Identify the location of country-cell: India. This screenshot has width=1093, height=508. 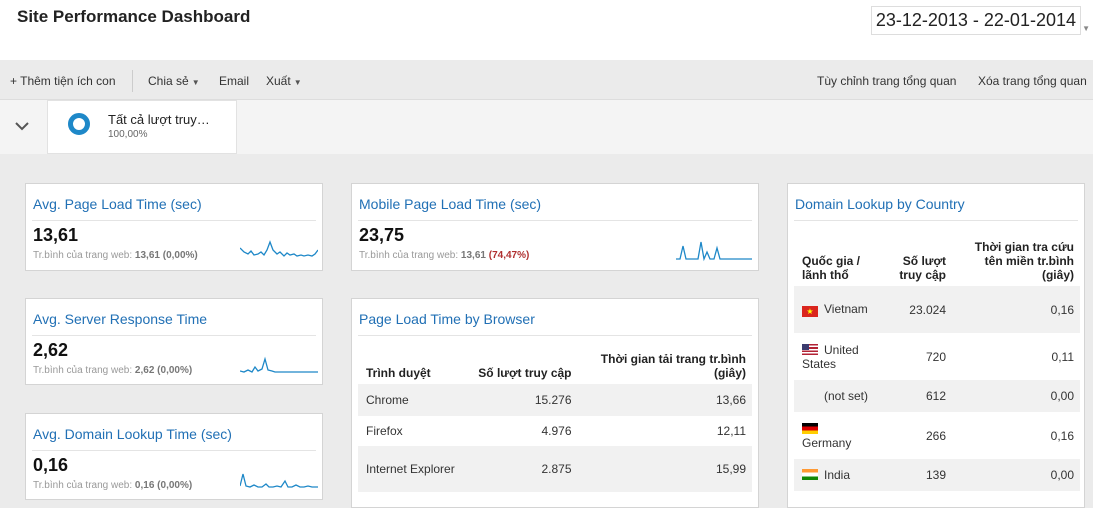
(836, 475).